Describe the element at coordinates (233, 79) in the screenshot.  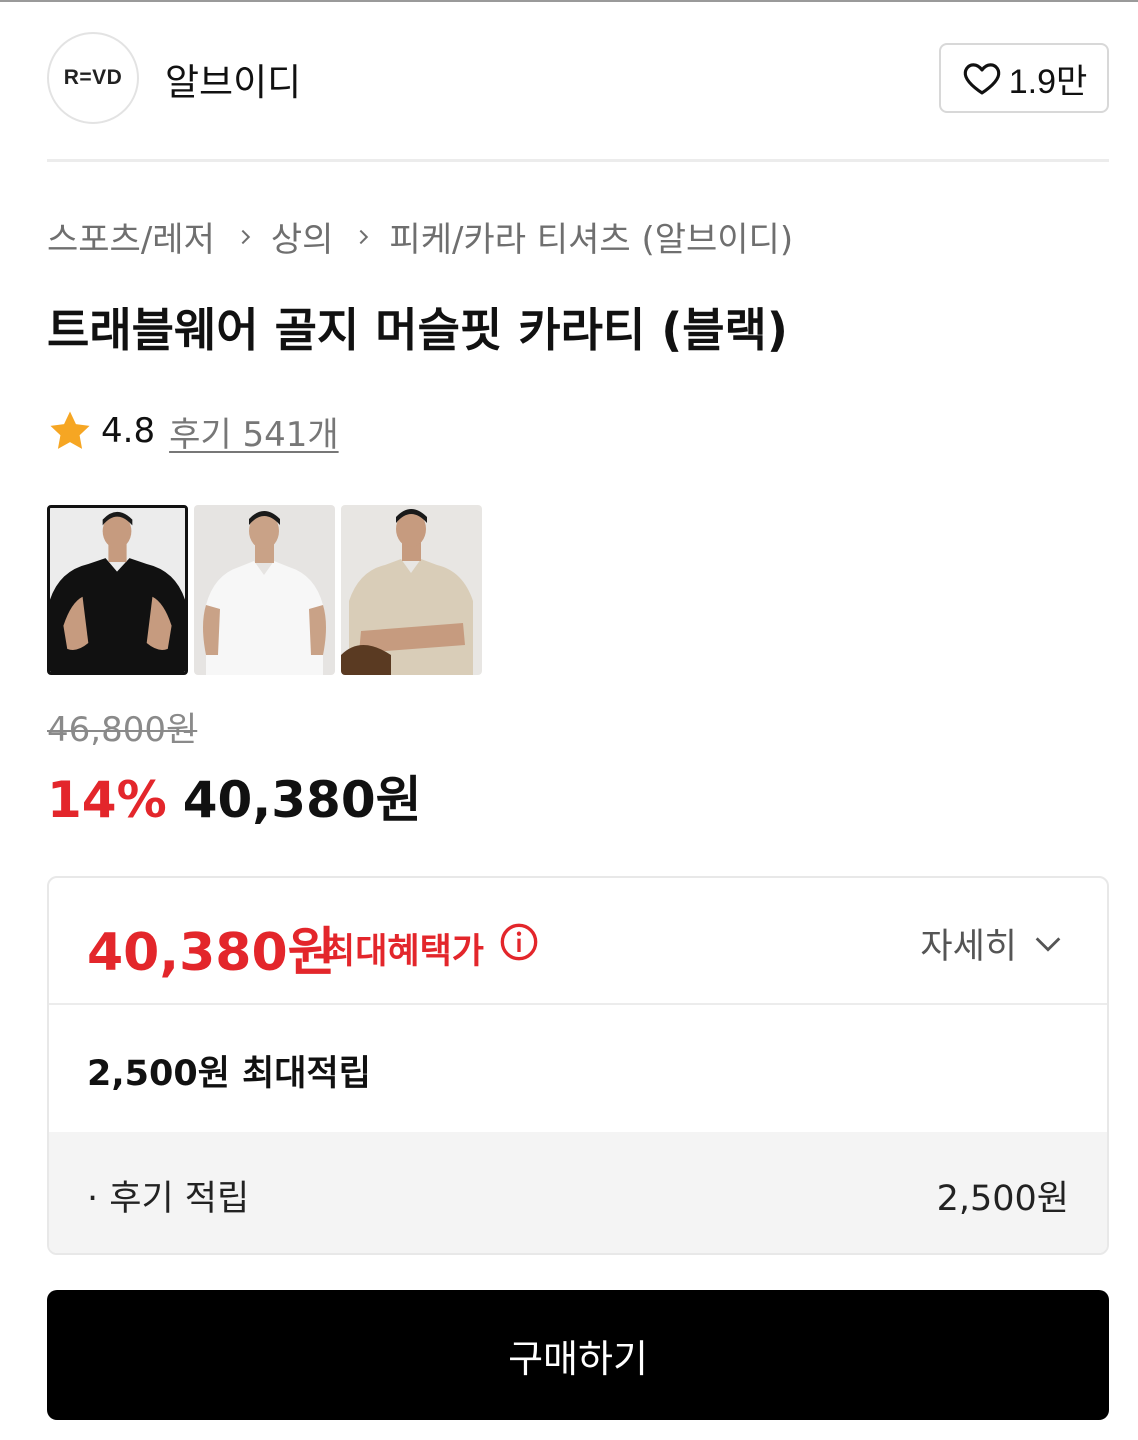
I see `brand-name: 알브이디` at that location.